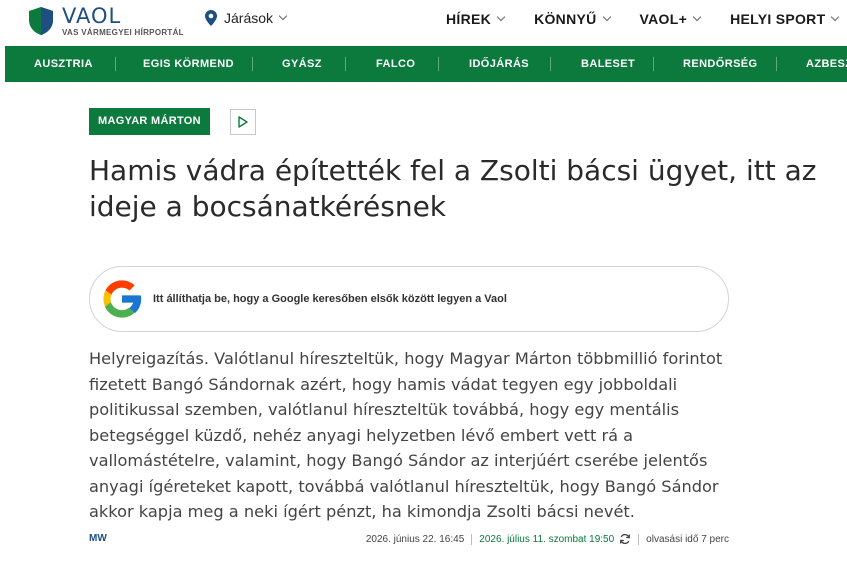 The width and height of the screenshot is (847, 561). I want to click on refresh-icon, so click(625, 539).